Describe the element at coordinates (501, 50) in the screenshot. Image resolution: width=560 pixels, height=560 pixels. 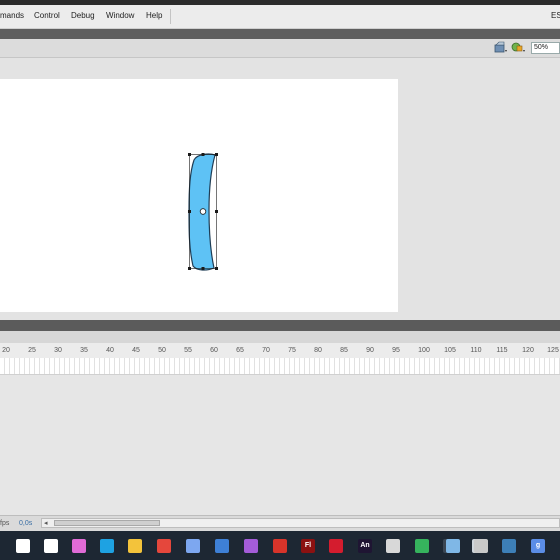
I see `edit-scene-icon` at that location.